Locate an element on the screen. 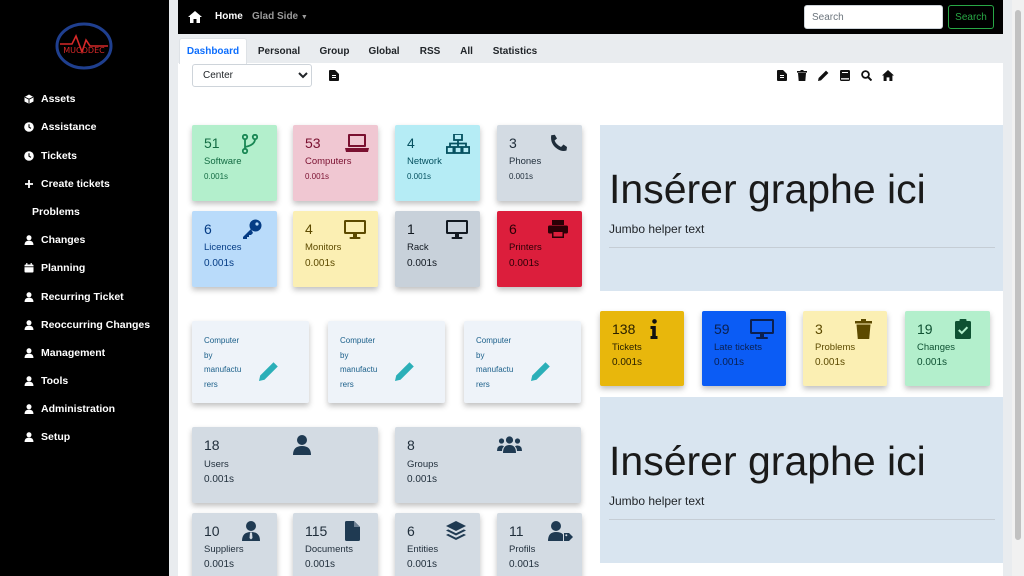 This screenshot has height=576, width=1024. card-software: 51 Software 0.001s is located at coordinates (234, 163).